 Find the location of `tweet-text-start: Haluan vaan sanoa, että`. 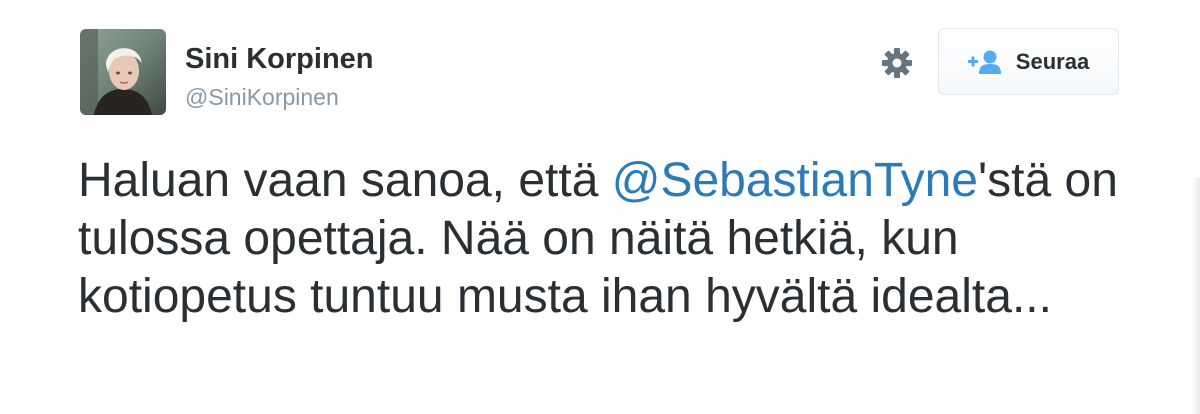

tweet-text-start: Haluan vaan sanoa, että is located at coordinates (345, 180).